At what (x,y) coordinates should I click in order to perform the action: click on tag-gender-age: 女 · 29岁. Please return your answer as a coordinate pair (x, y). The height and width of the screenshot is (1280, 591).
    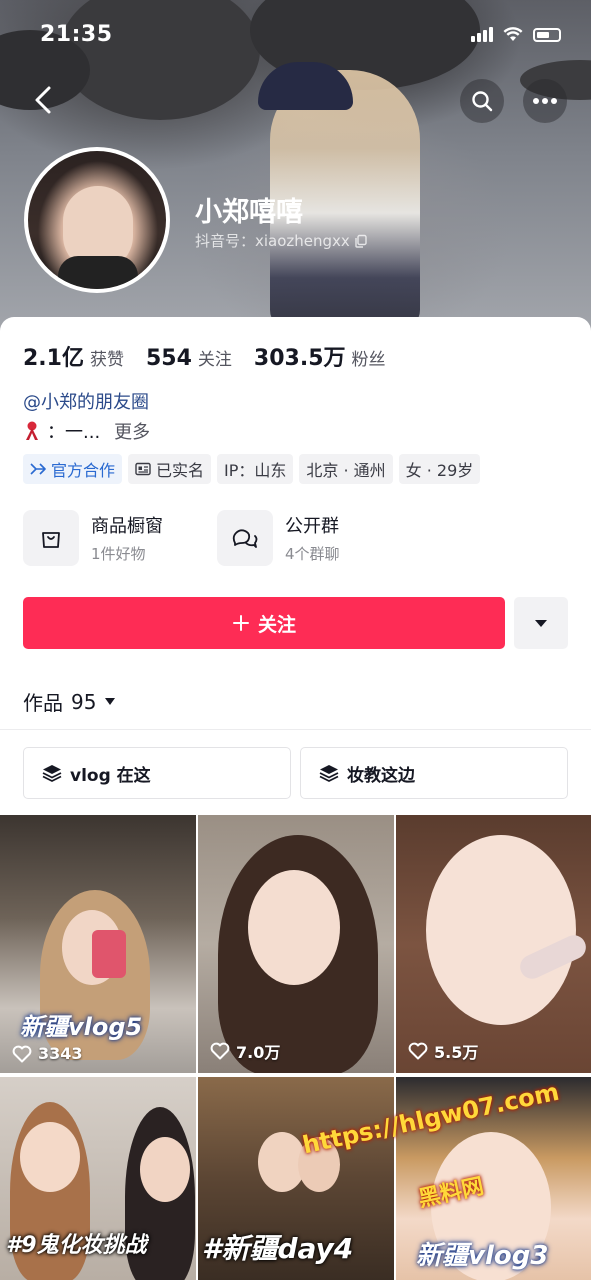
    Looking at the image, I should click on (439, 469).